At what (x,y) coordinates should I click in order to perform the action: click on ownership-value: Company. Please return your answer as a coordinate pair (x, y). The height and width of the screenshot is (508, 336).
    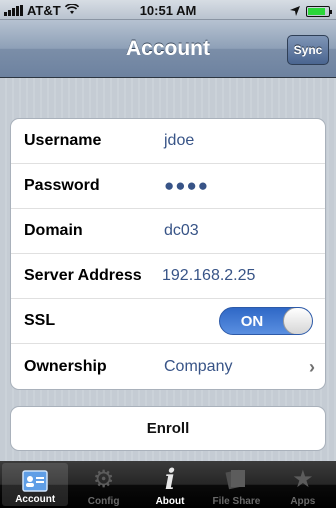
    Looking at the image, I should click on (198, 366).